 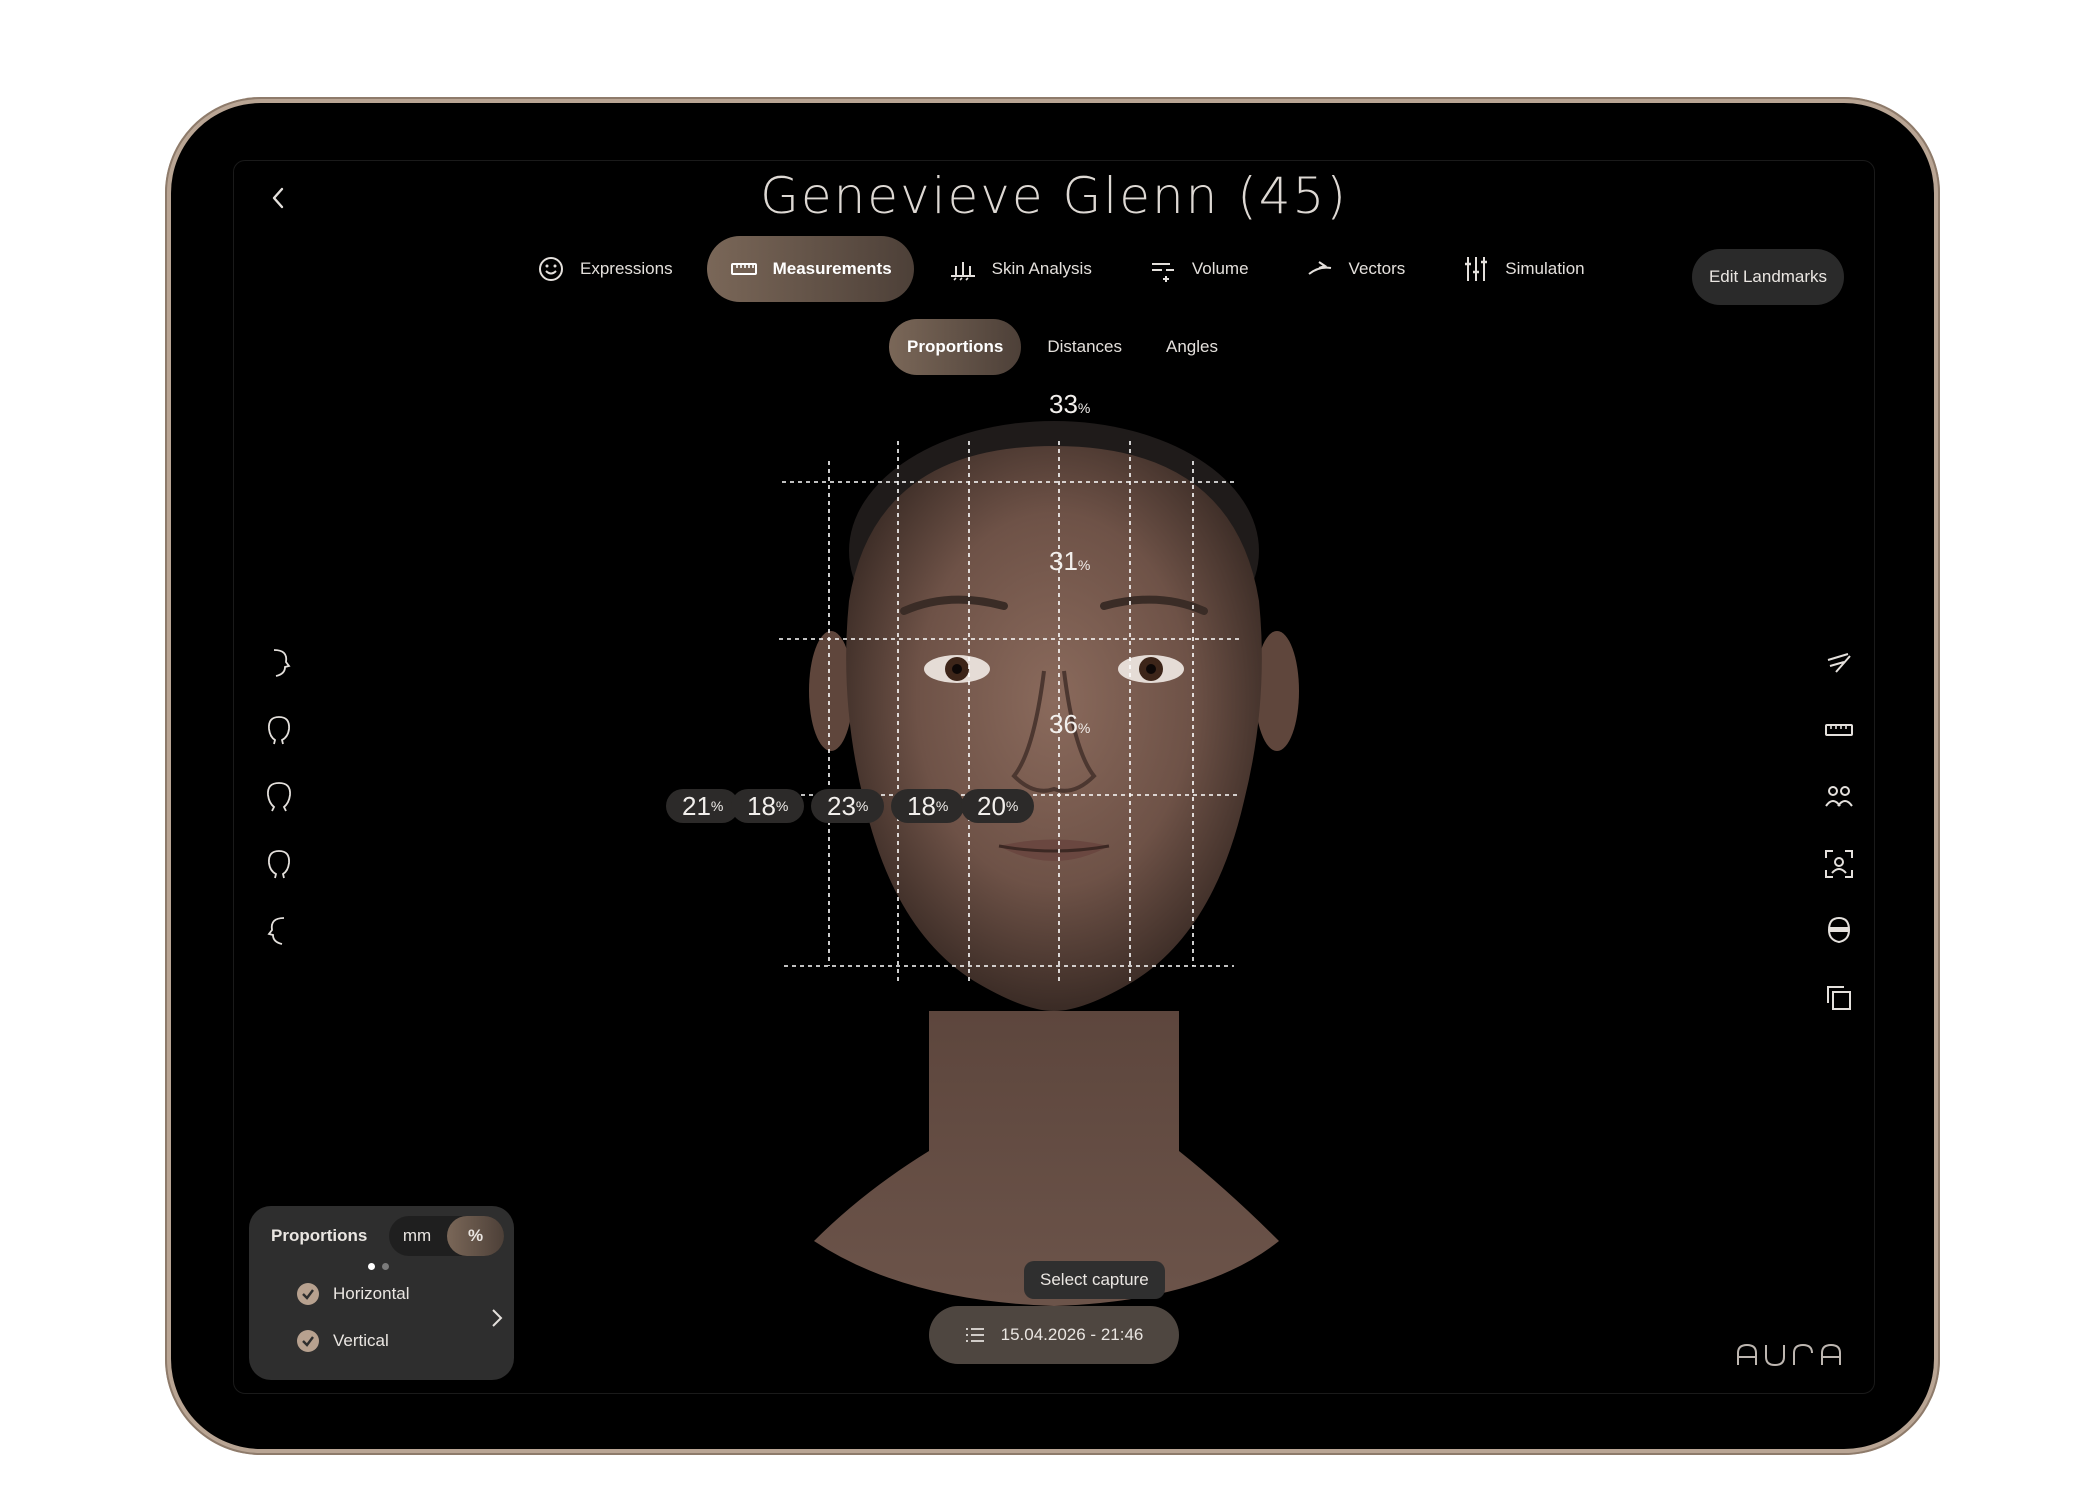 What do you see at coordinates (1084, 347) in the screenshot?
I see `subtab-distances: Distances` at bounding box center [1084, 347].